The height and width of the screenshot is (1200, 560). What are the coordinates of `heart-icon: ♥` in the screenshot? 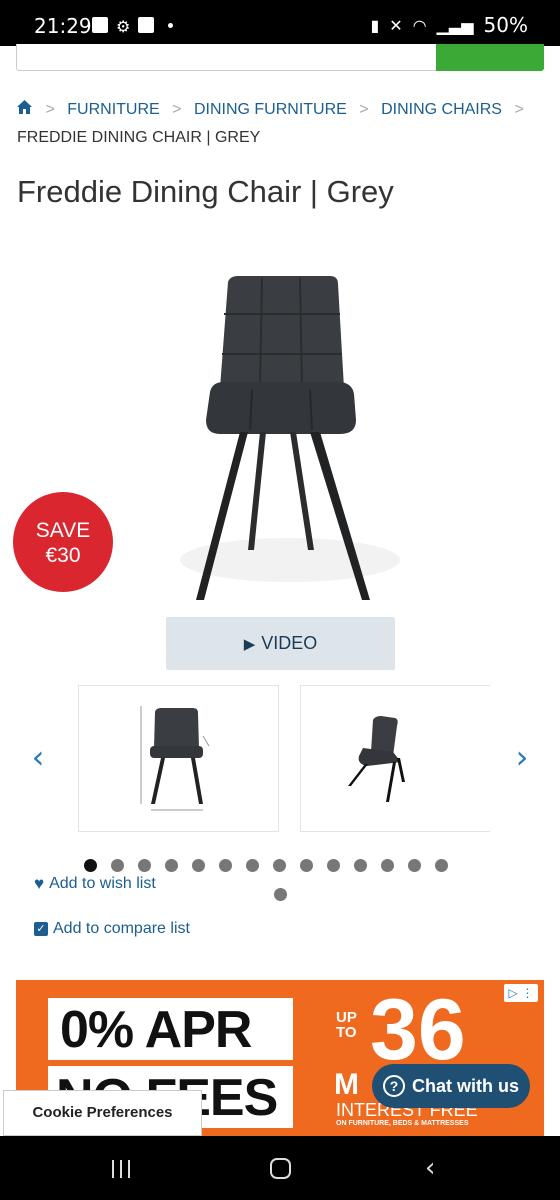 It's located at (39, 883).